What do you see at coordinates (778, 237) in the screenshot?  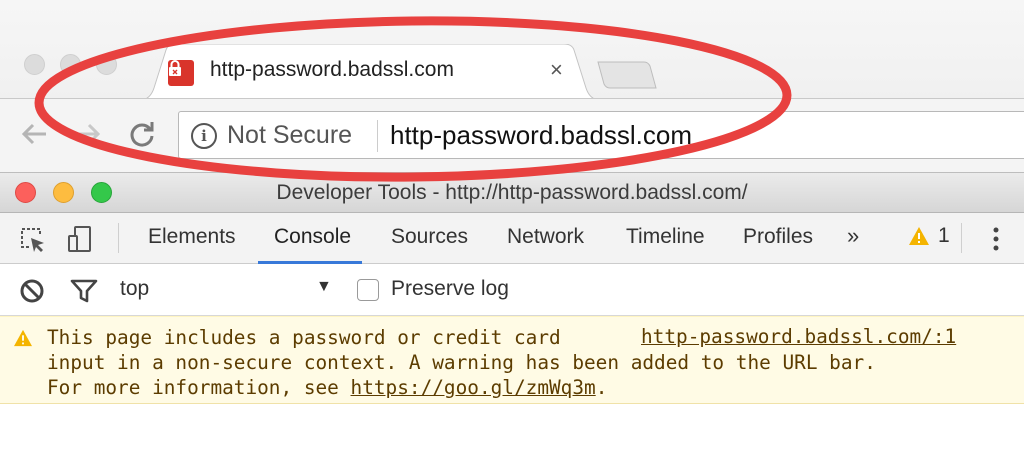 I see `tab-profiles: Profiles` at bounding box center [778, 237].